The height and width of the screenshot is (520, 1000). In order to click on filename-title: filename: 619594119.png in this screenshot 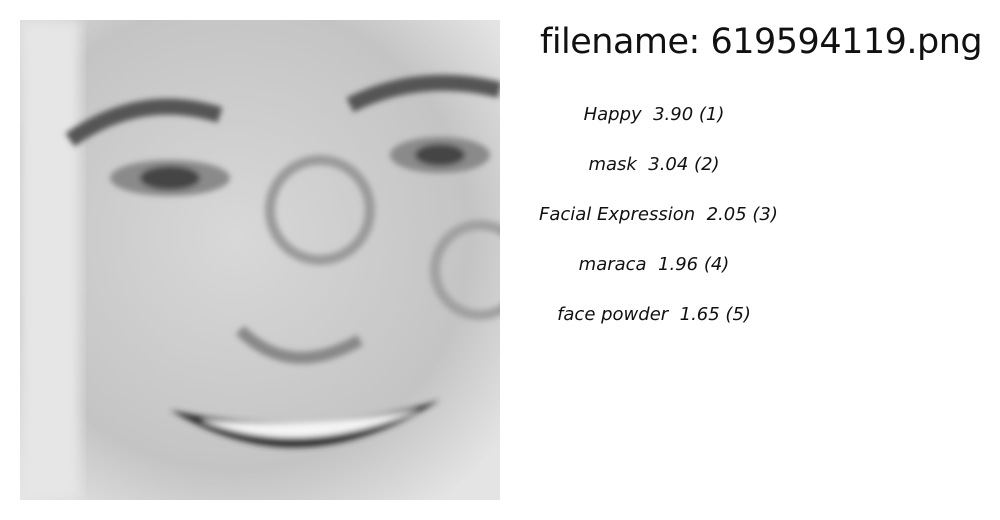, I will do `click(761, 42)`.